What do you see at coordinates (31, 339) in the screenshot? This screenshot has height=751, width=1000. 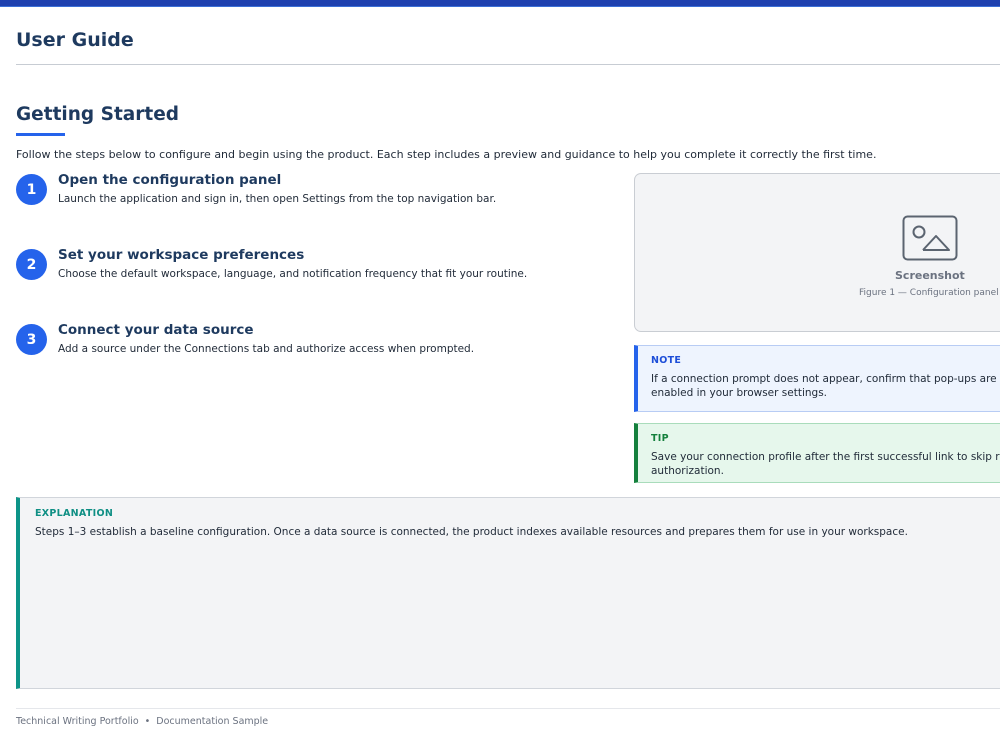 I see `step-number-badge: 3` at bounding box center [31, 339].